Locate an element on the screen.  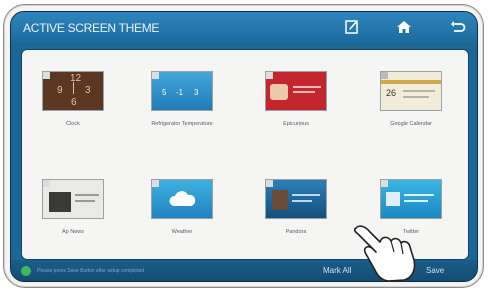
clock-thumbnail: 12 9 3 6 is located at coordinates (73, 91).